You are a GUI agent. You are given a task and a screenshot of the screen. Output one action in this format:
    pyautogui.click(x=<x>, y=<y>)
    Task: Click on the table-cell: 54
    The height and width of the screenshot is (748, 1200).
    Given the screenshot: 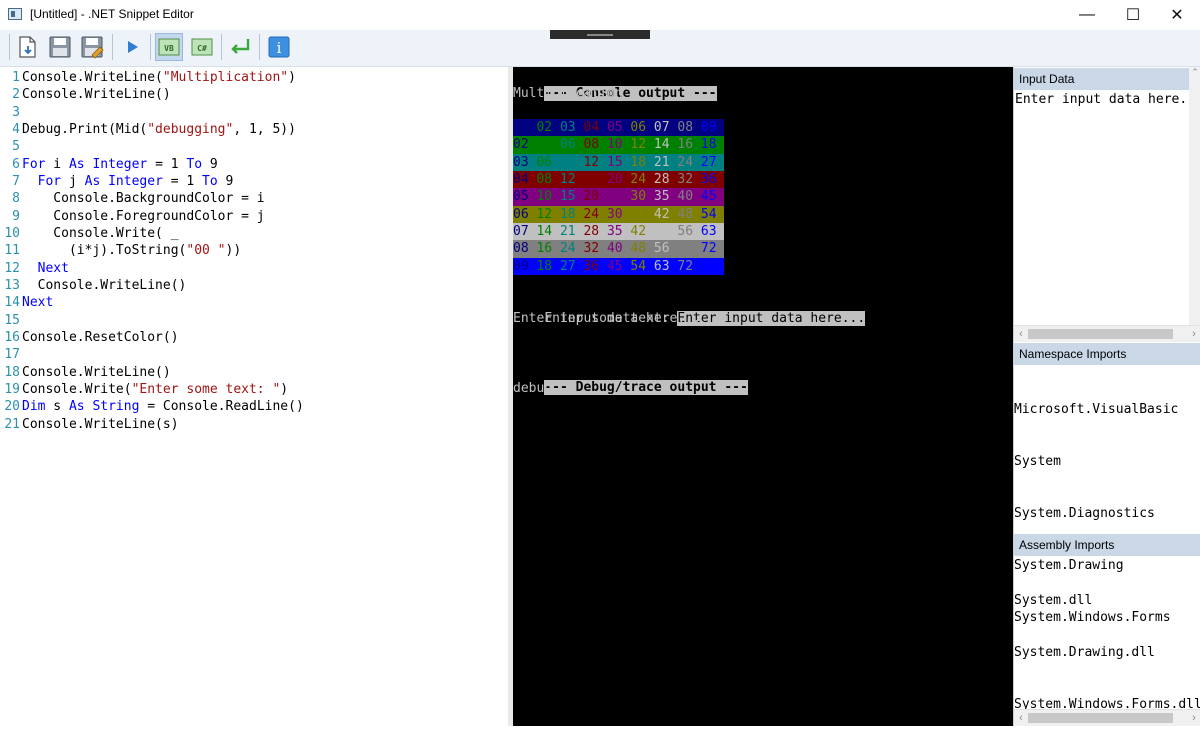 What is the action you would take?
    pyautogui.click(x=638, y=266)
    